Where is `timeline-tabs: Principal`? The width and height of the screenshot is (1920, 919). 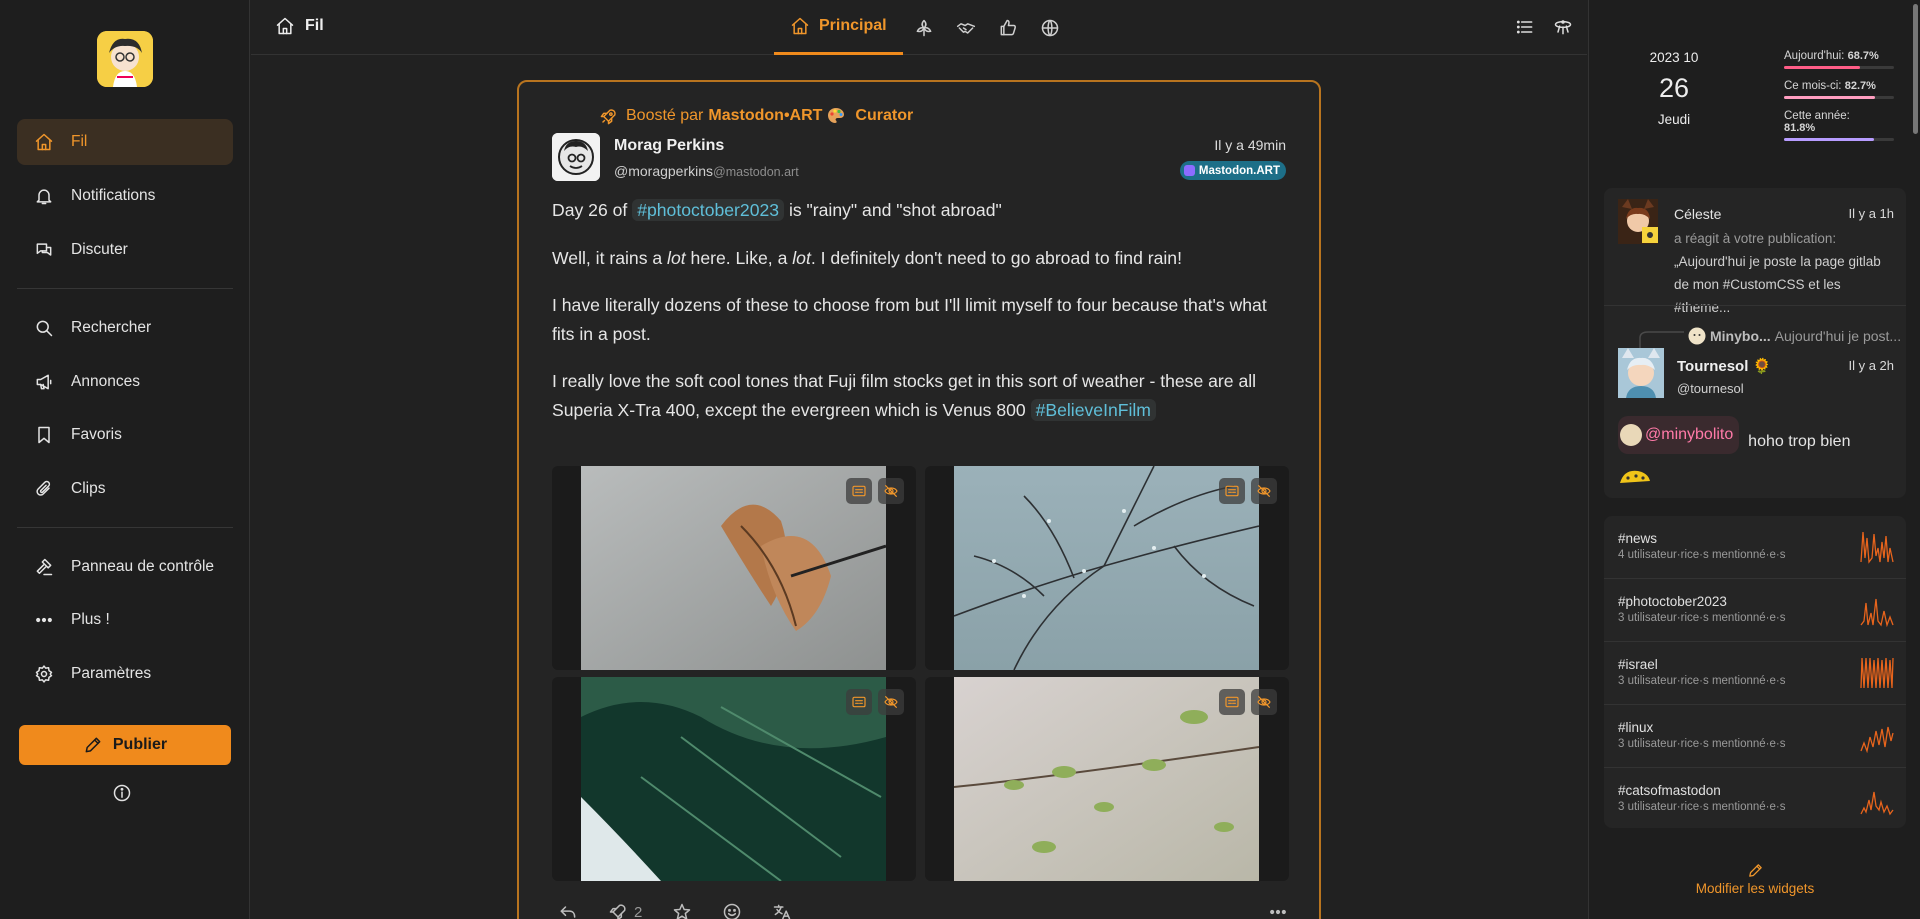 timeline-tabs: Principal is located at coordinates (922, 27).